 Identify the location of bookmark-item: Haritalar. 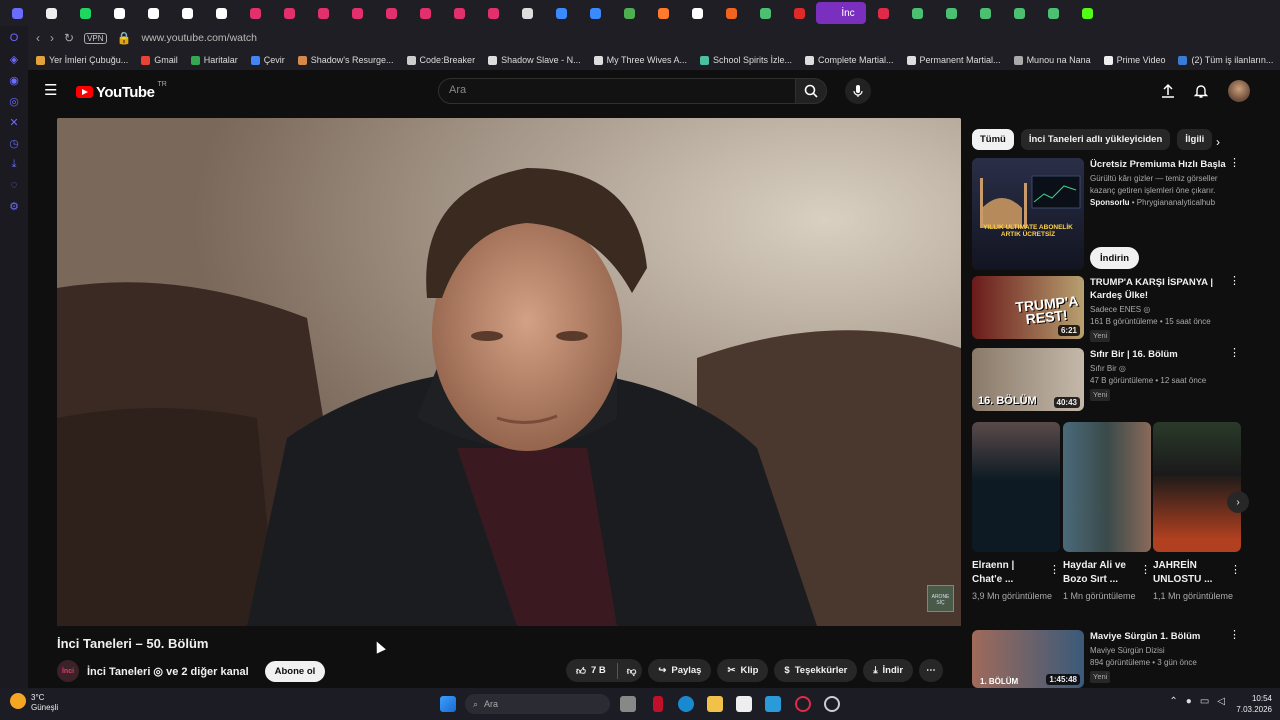
(214, 60).